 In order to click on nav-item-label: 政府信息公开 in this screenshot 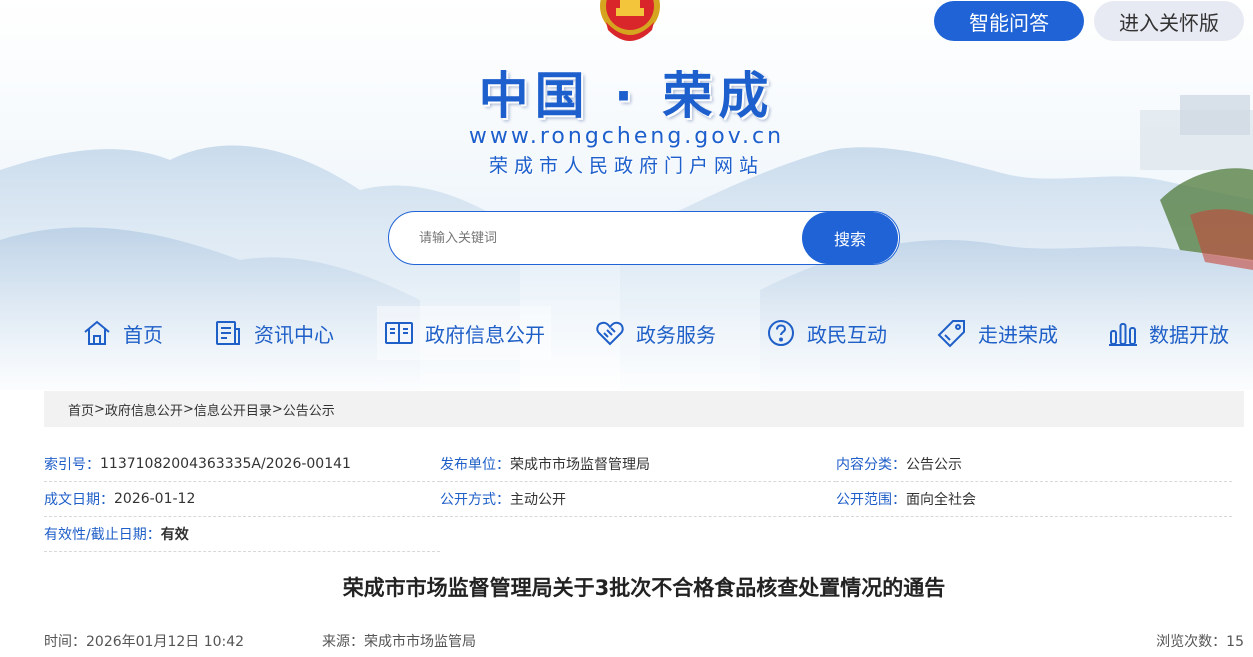, I will do `click(485, 334)`.